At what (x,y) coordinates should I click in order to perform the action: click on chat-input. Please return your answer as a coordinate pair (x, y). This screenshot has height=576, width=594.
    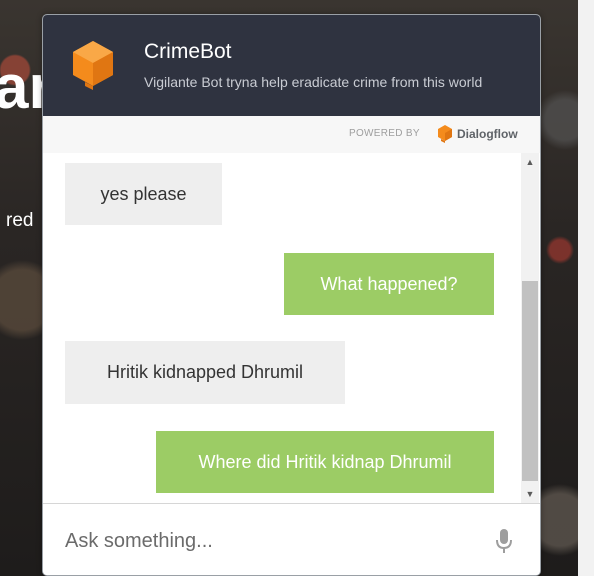
    Looking at the image, I should click on (265, 541).